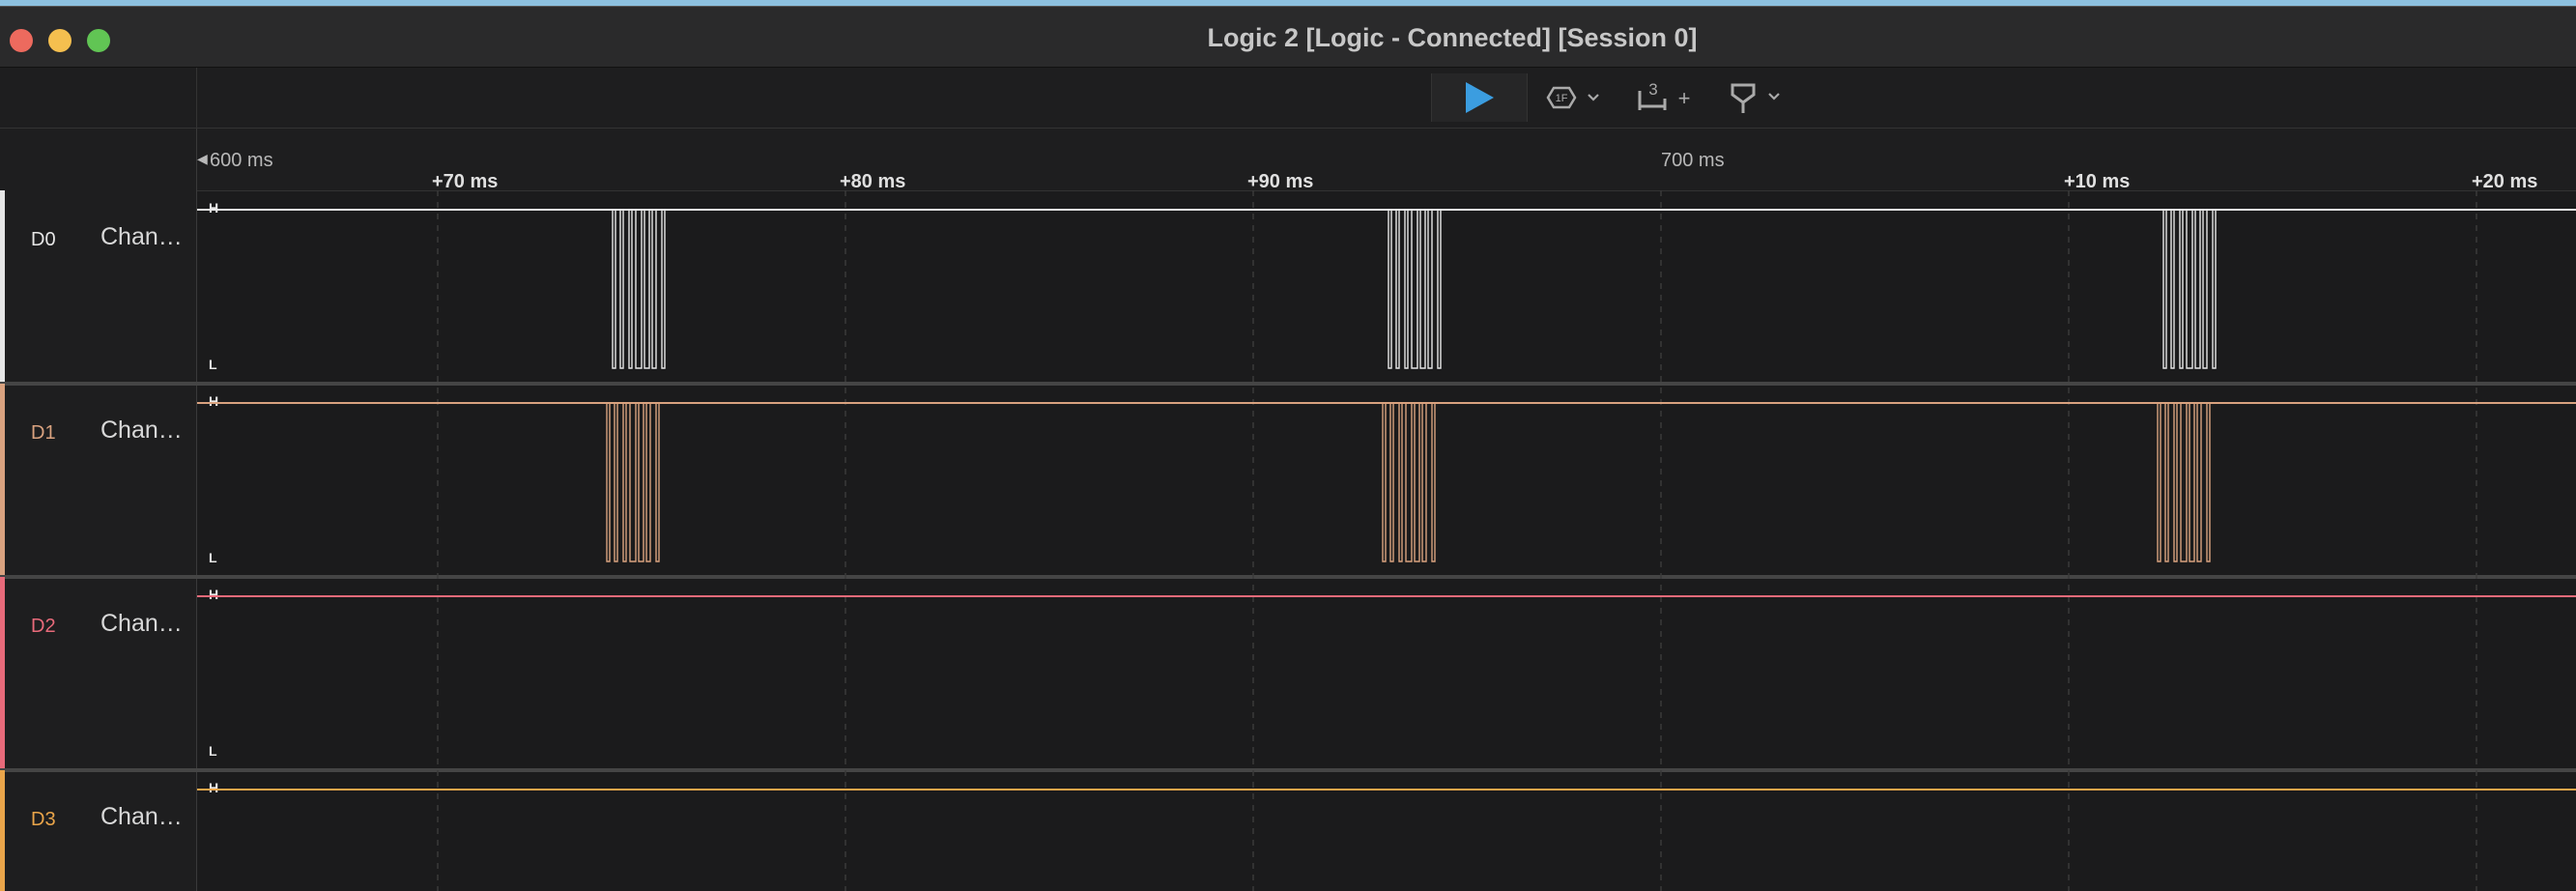 The image size is (2576, 891). I want to click on channel-id: D2, so click(44, 626).